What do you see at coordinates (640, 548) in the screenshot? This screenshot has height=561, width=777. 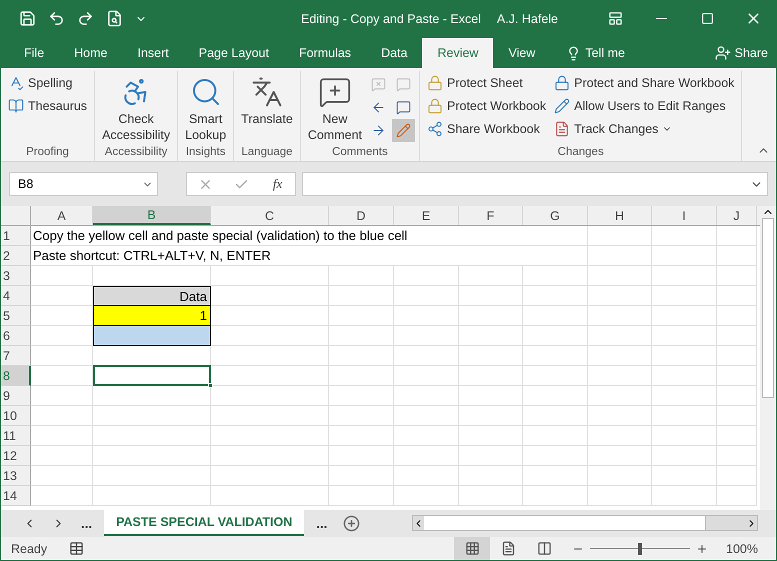 I see `zoom-thumb` at bounding box center [640, 548].